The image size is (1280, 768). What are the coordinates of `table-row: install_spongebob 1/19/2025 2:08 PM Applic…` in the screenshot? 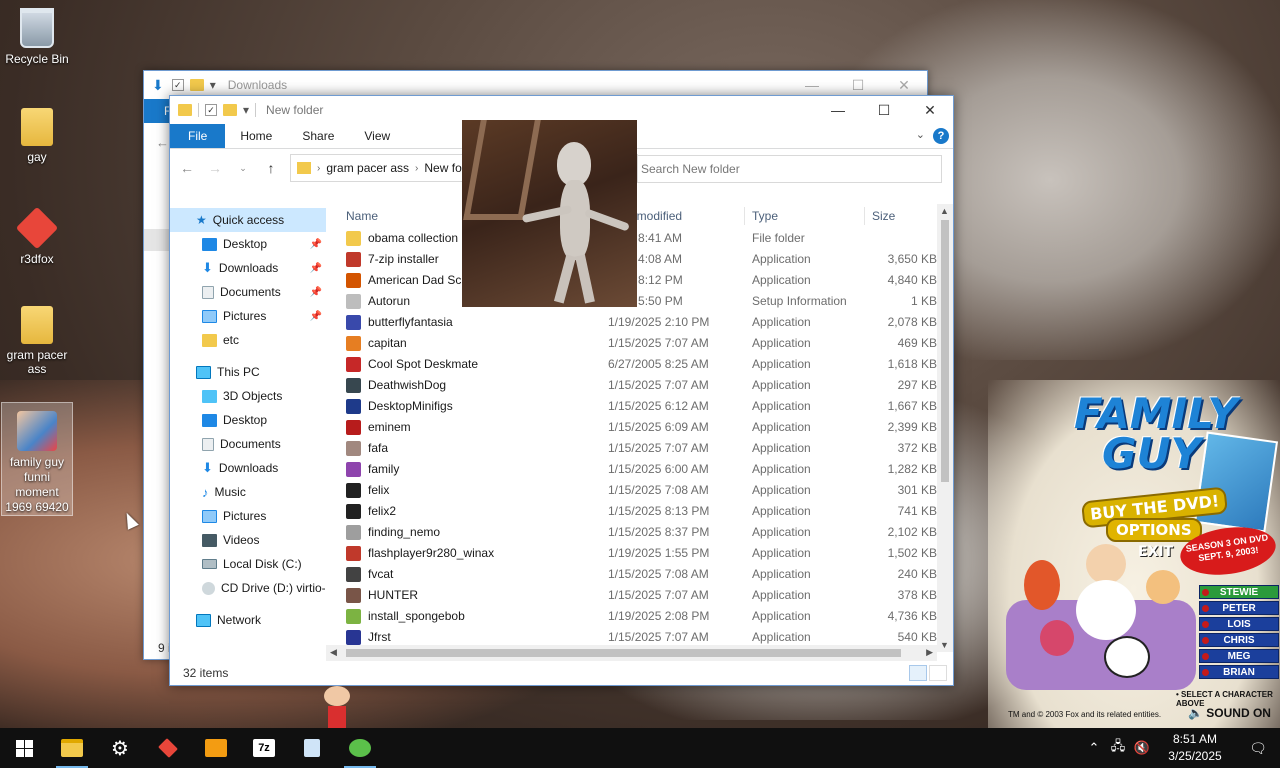 It's located at (639, 616).